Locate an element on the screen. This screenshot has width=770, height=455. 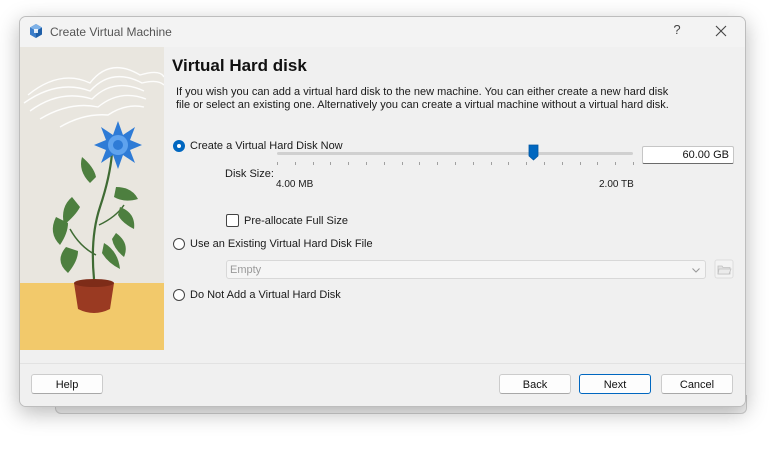
context-help-button: ? is located at coordinates (677, 31).